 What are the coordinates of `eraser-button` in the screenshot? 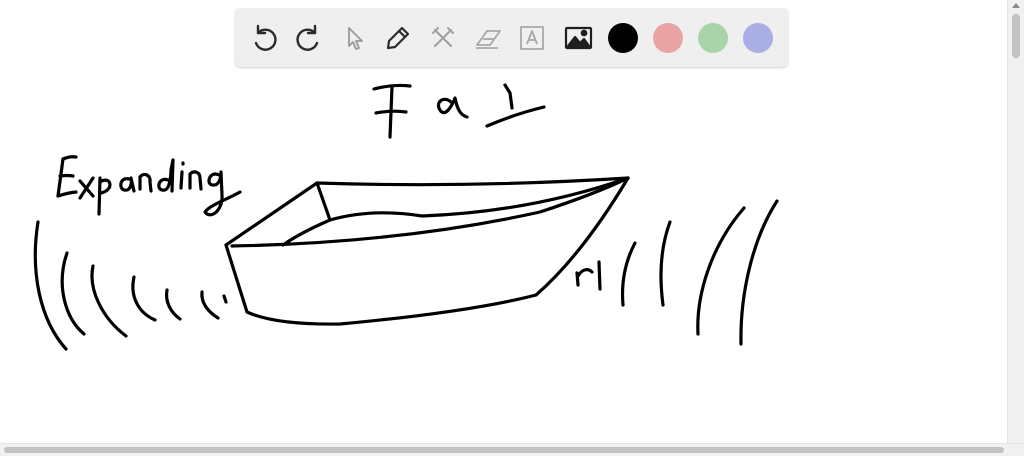 It's located at (488, 38).